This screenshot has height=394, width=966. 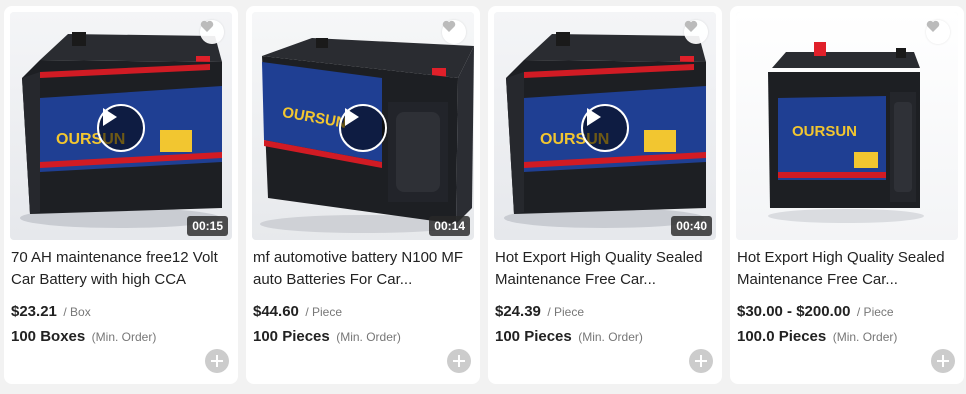 I want to click on price-unit: / Box, so click(x=77, y=312).